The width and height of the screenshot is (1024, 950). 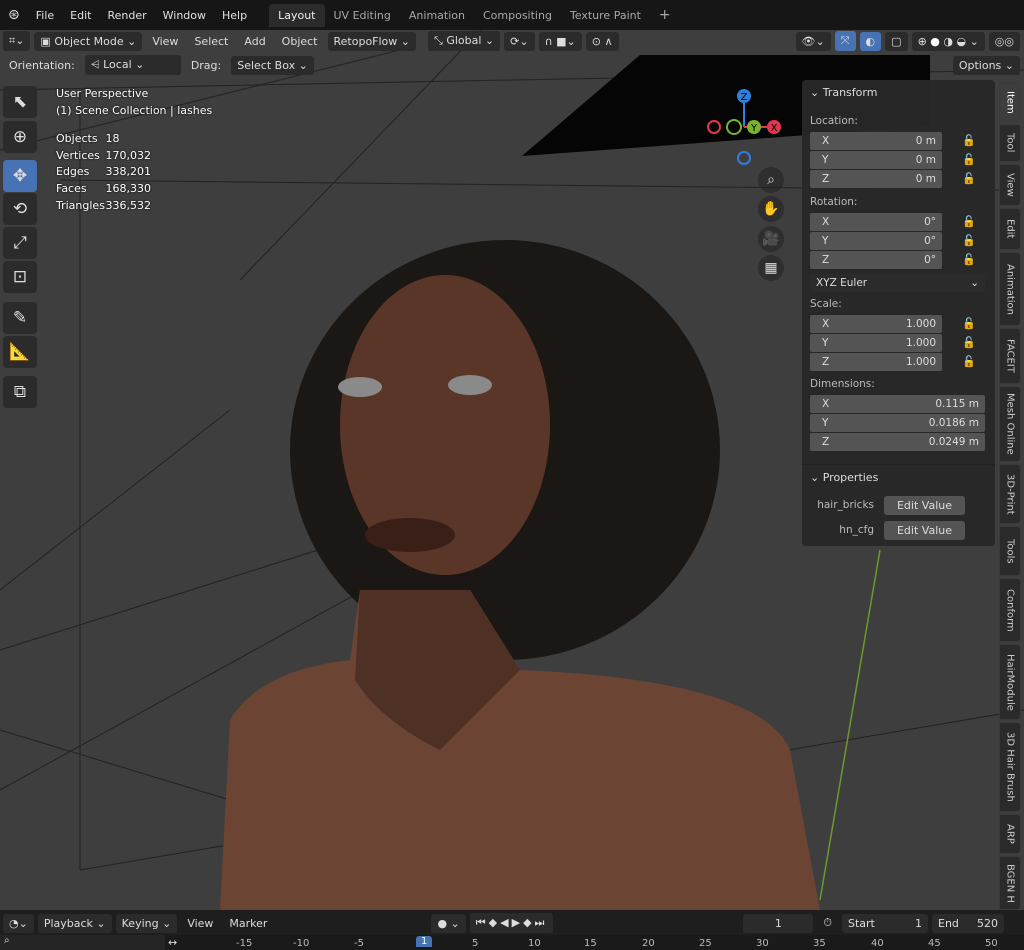 What do you see at coordinates (464, 41) in the screenshot?
I see `transform-orientation-select: ⤡ Global ⌄` at bounding box center [464, 41].